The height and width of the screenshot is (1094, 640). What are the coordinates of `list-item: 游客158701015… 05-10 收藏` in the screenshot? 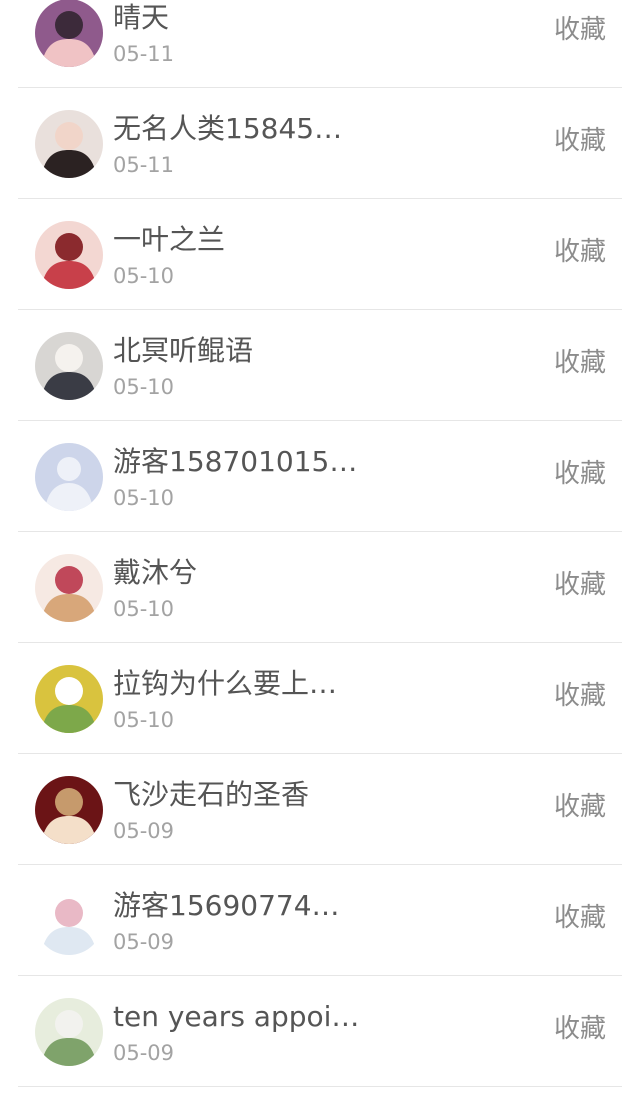 It's located at (320, 476).